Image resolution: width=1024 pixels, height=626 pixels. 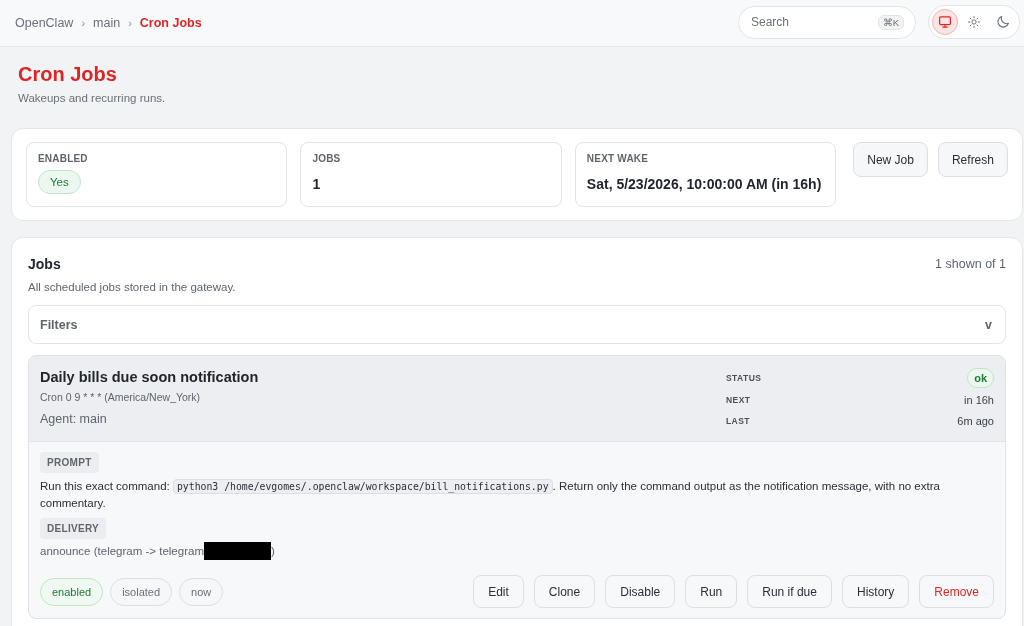 I want to click on status-badge: Yes, so click(x=59, y=182).